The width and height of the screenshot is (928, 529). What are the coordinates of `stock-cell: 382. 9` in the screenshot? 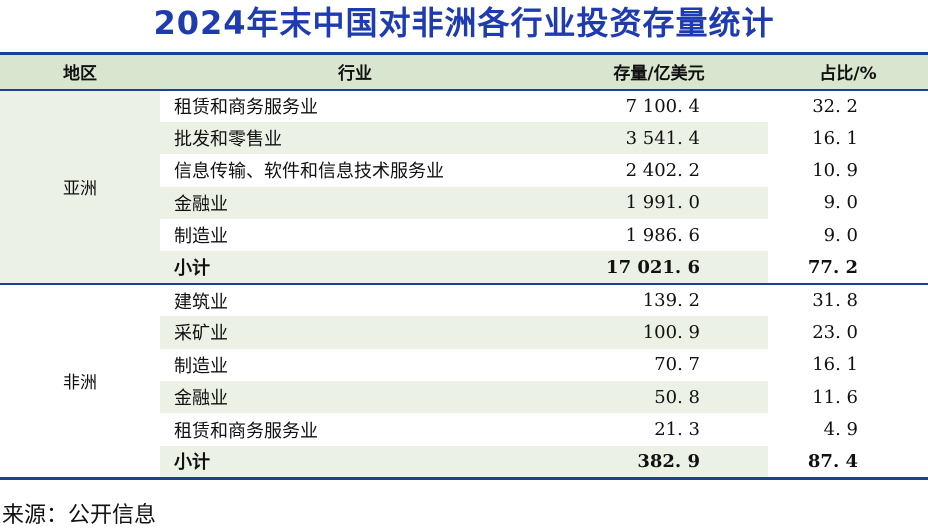 It's located at (659, 462).